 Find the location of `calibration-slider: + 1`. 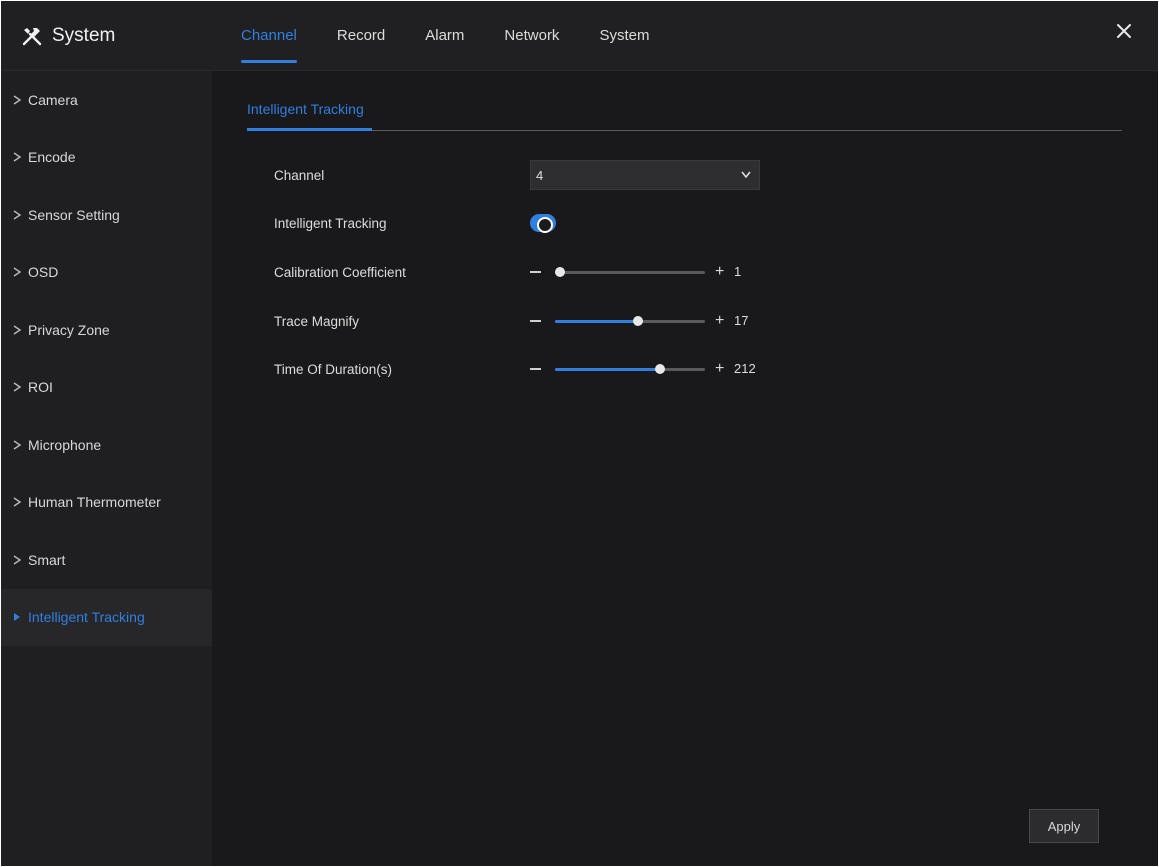

calibration-slider: + 1 is located at coordinates (660, 272).